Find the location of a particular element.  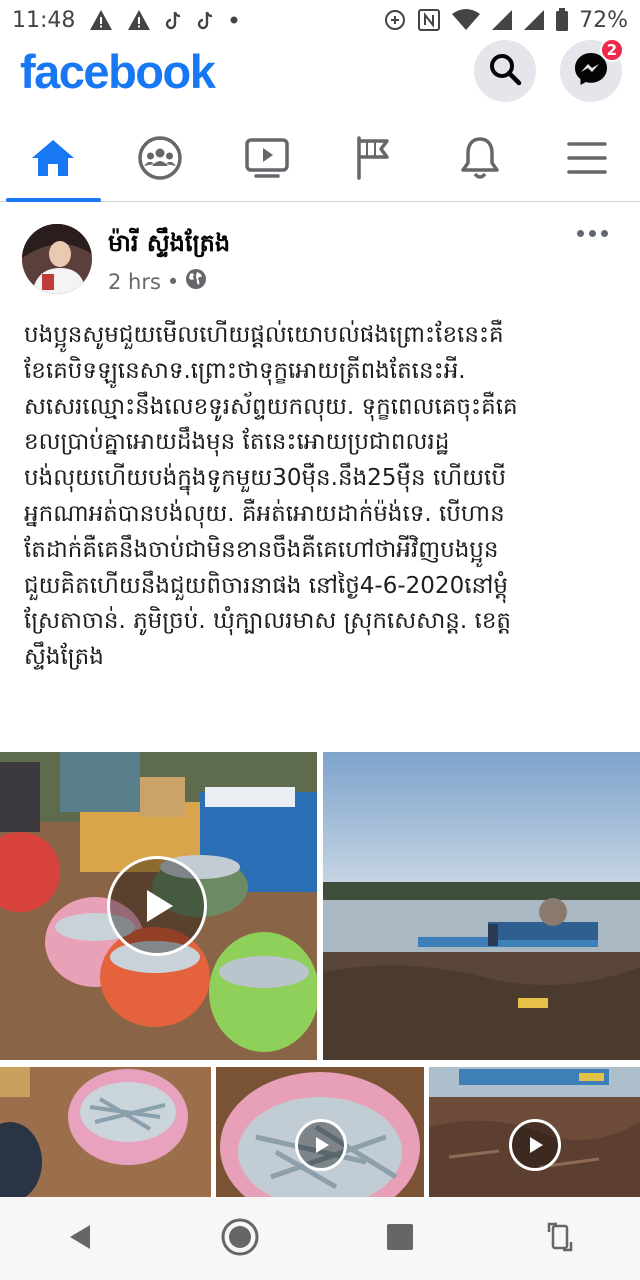

tab-notifications is located at coordinates (480, 159).